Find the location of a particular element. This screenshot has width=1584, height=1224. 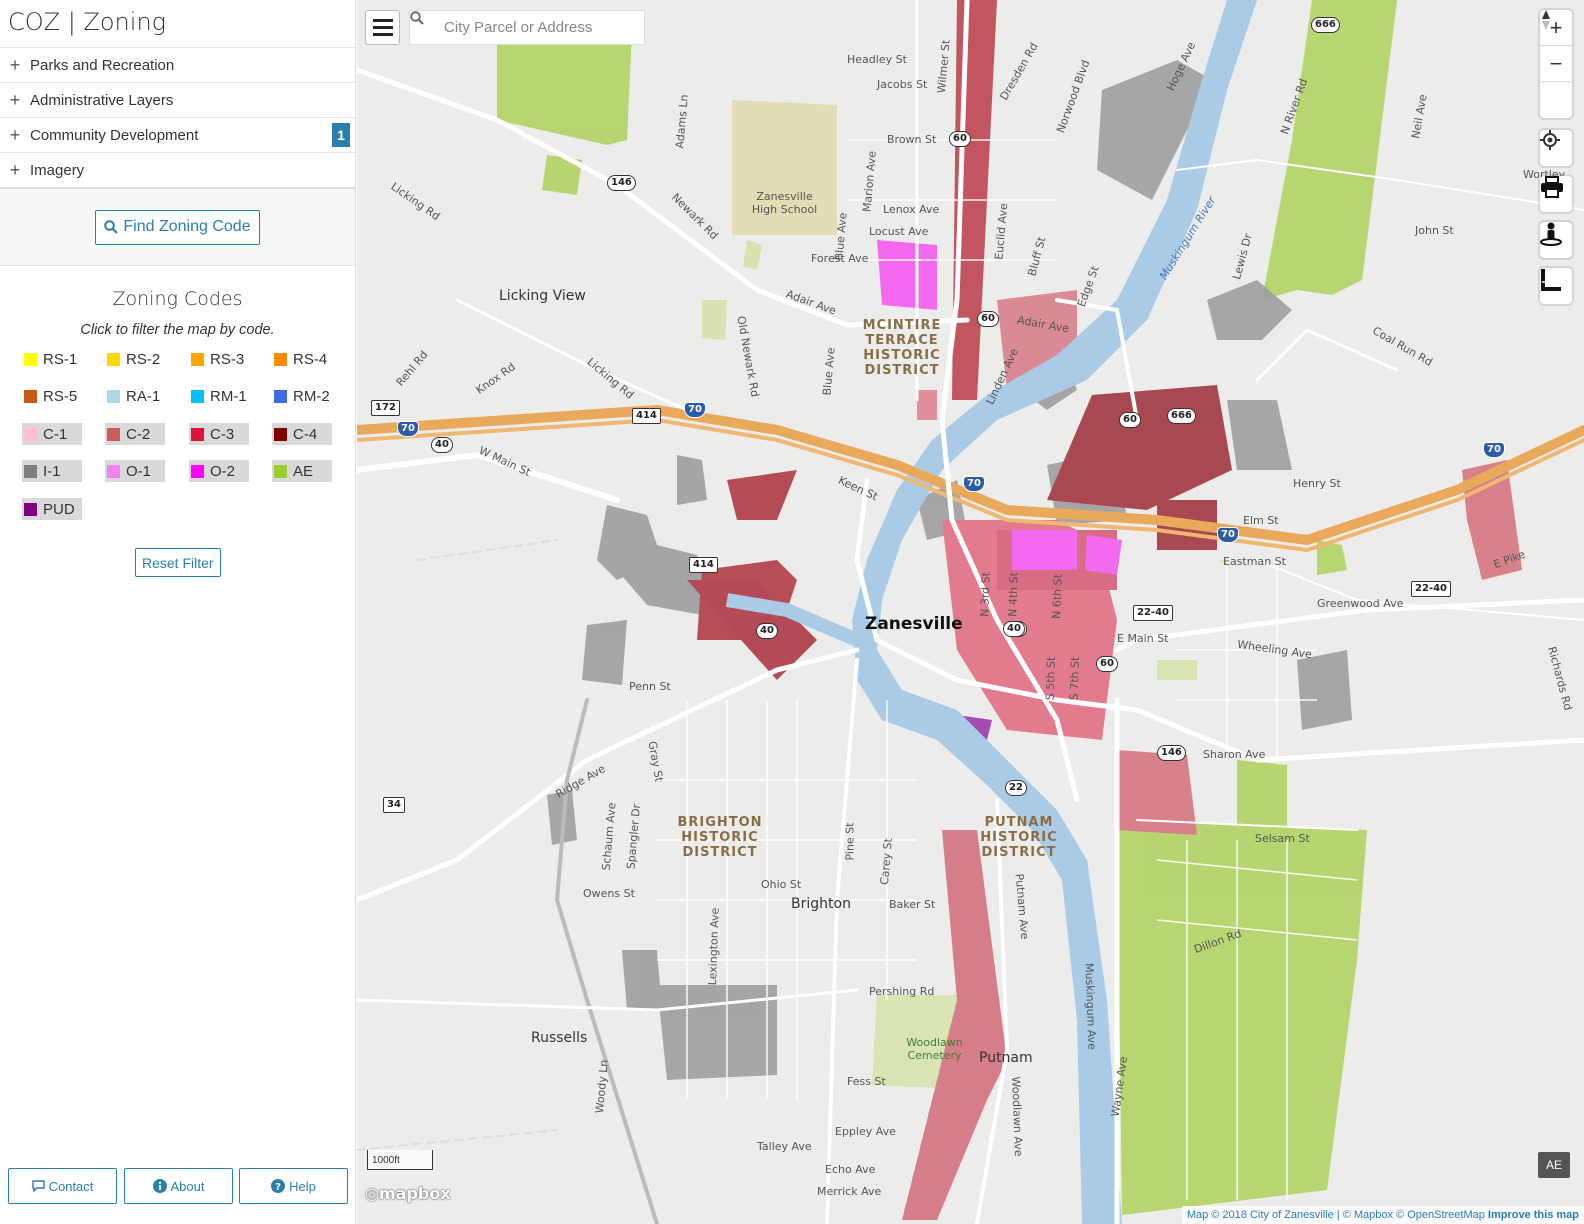

help-button: ? Help is located at coordinates (293, 1186).